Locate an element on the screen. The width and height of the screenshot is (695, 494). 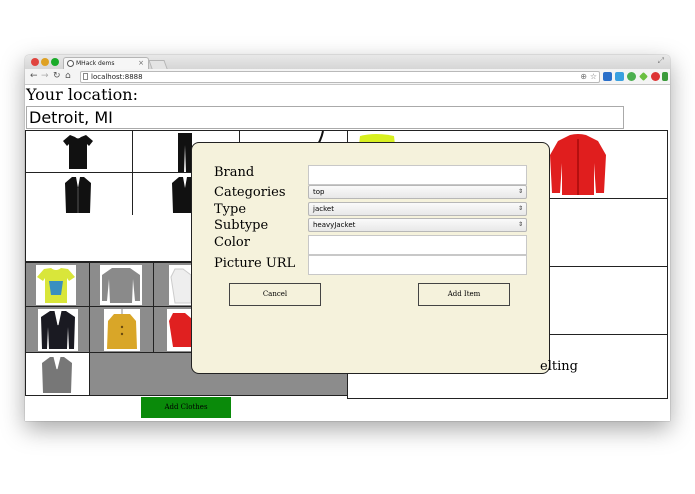
picture-url-label: Picture URL is located at coordinates (255, 263).